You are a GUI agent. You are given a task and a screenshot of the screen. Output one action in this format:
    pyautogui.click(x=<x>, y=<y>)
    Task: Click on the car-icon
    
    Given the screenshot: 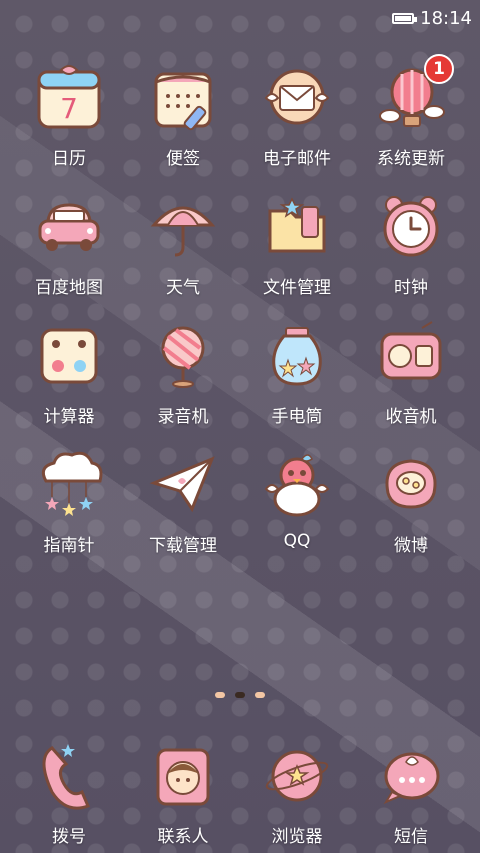 What is the action you would take?
    pyautogui.click(x=69, y=226)
    